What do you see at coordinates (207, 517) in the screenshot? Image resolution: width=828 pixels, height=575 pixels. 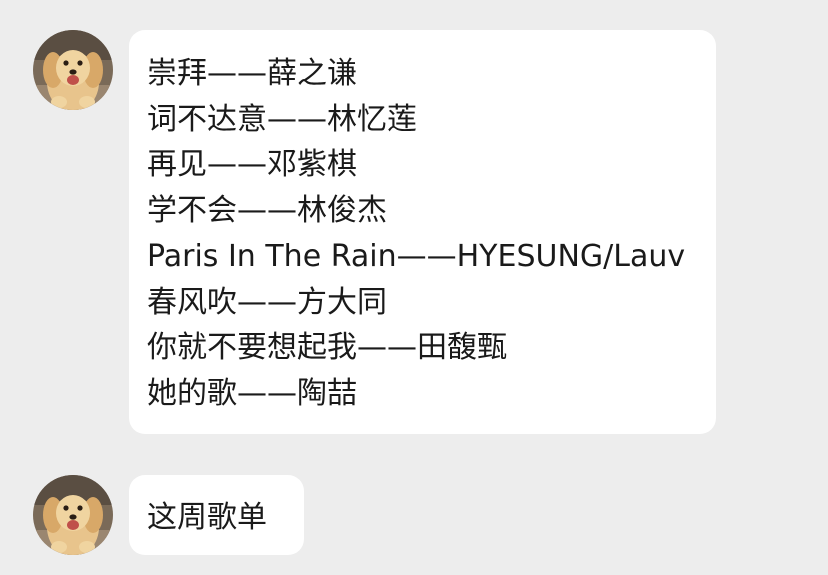 I see `message-line: 这周歌单` at bounding box center [207, 517].